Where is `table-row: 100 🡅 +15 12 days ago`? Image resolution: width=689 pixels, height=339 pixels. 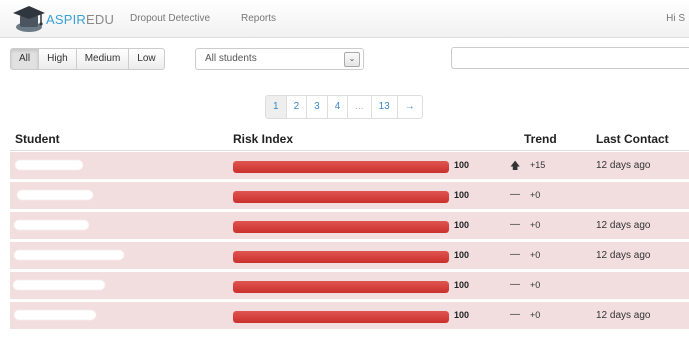 table-row: 100 🡅 +15 12 days ago is located at coordinates (349, 166).